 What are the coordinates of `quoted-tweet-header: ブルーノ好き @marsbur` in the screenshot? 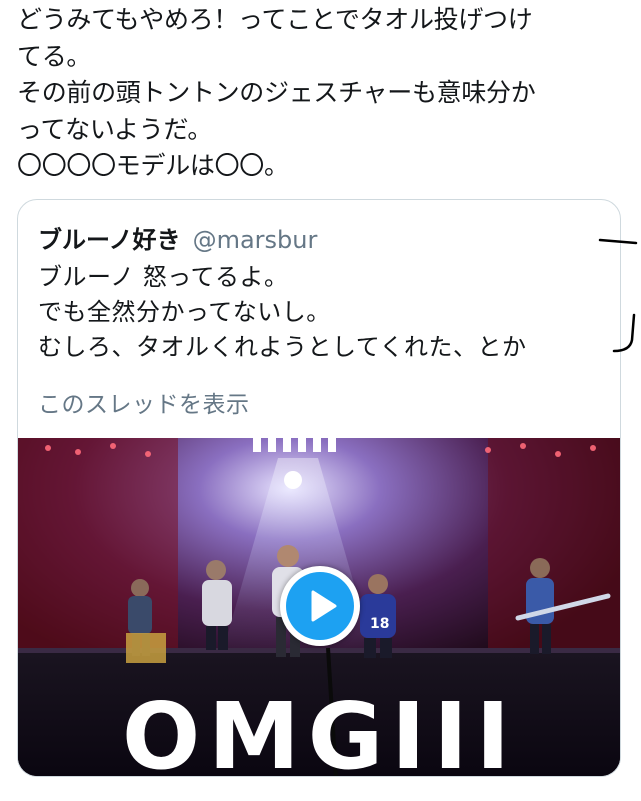 It's located at (177, 237).